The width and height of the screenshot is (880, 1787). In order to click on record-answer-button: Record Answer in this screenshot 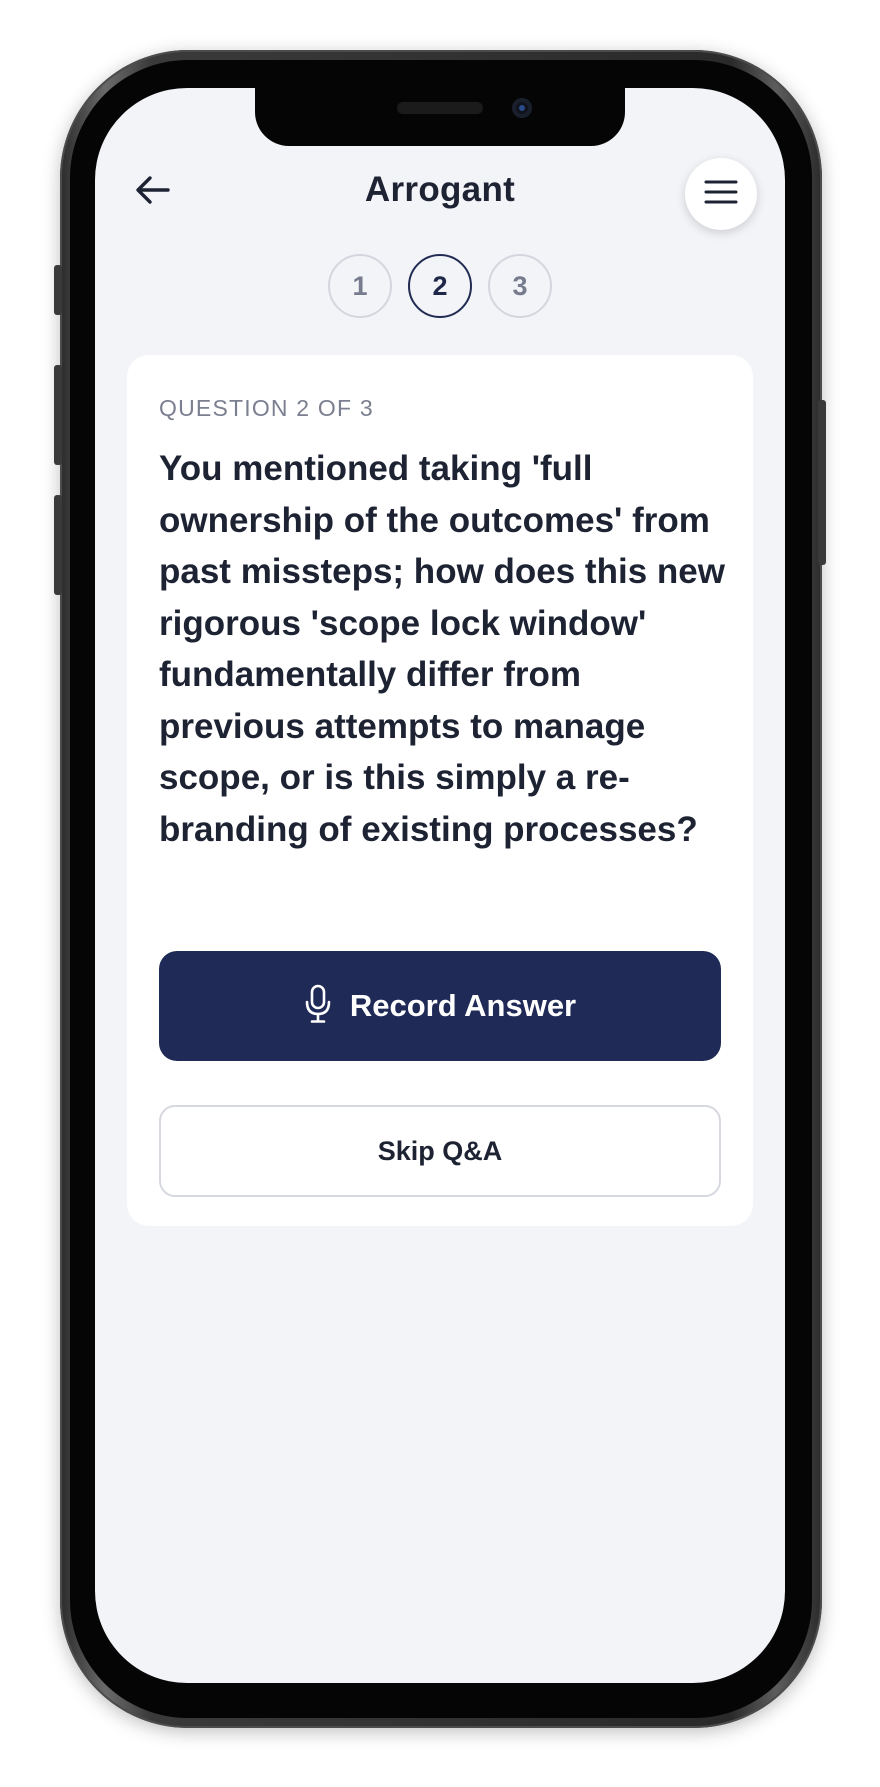, I will do `click(440, 1006)`.